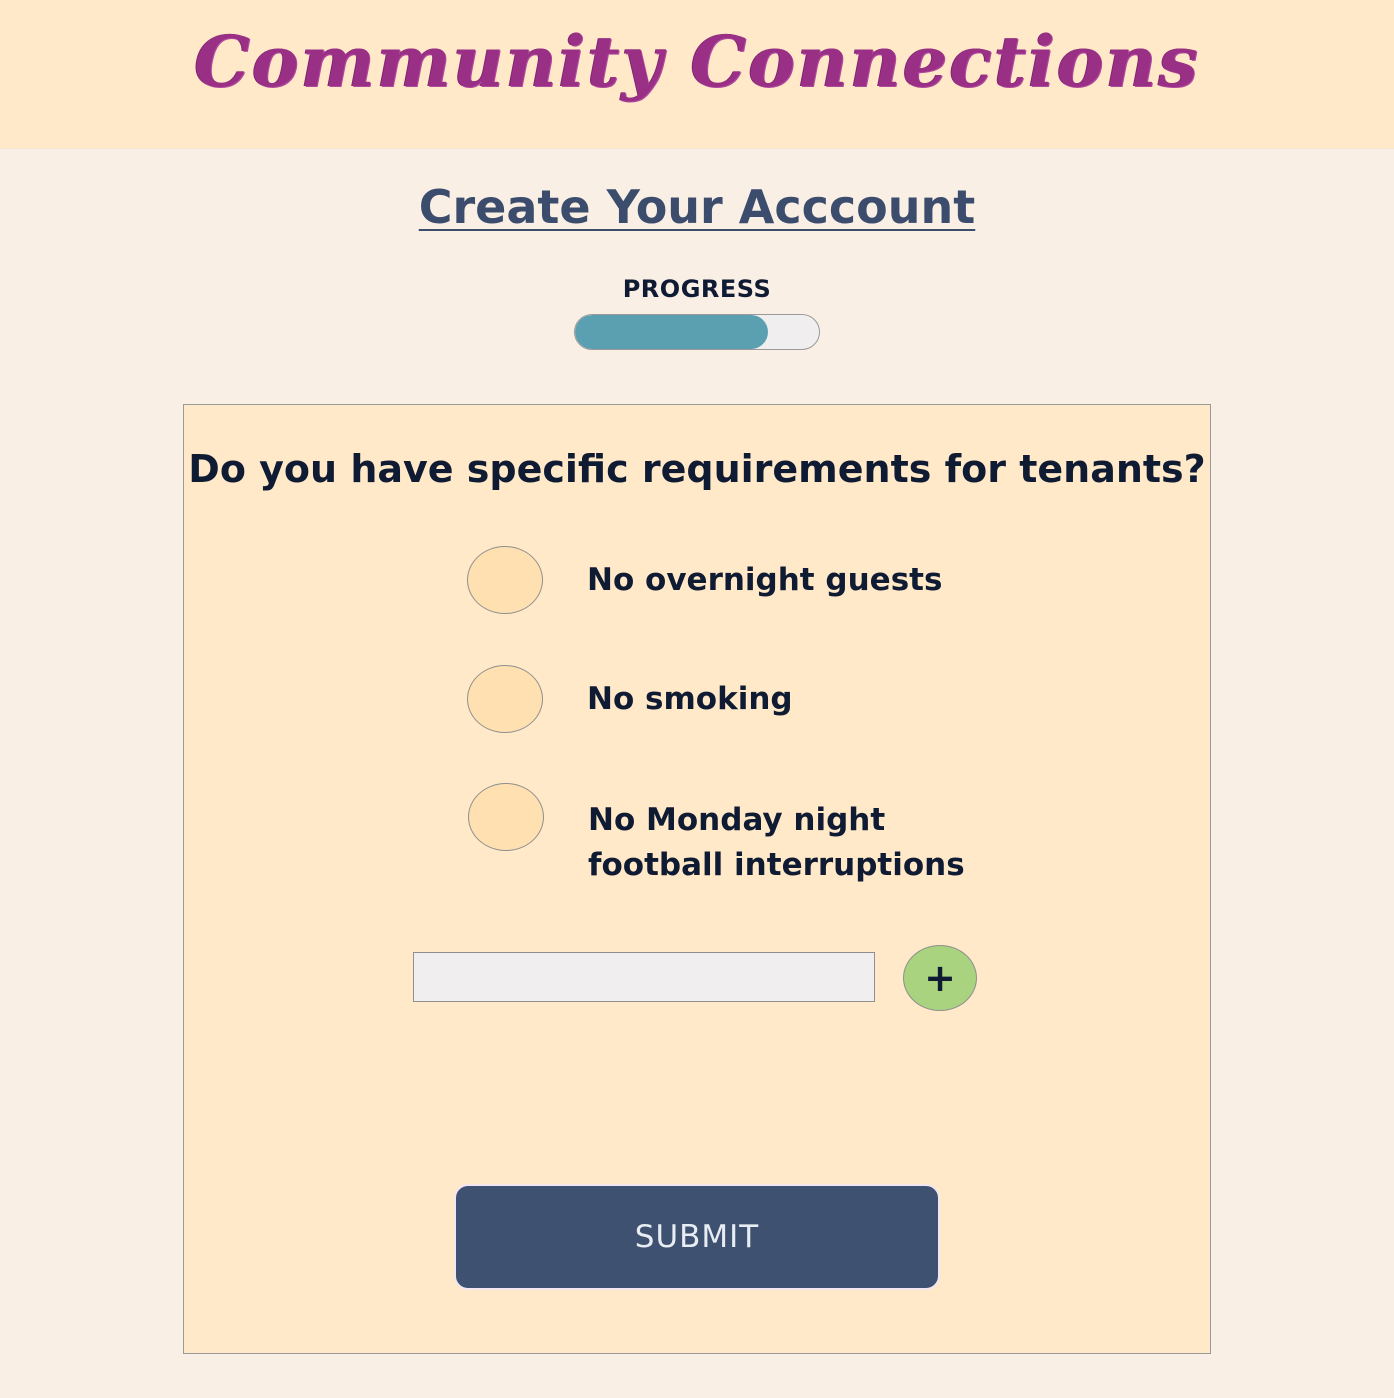 The width and height of the screenshot is (1394, 1398). I want to click on progress-bar, so click(697, 332).